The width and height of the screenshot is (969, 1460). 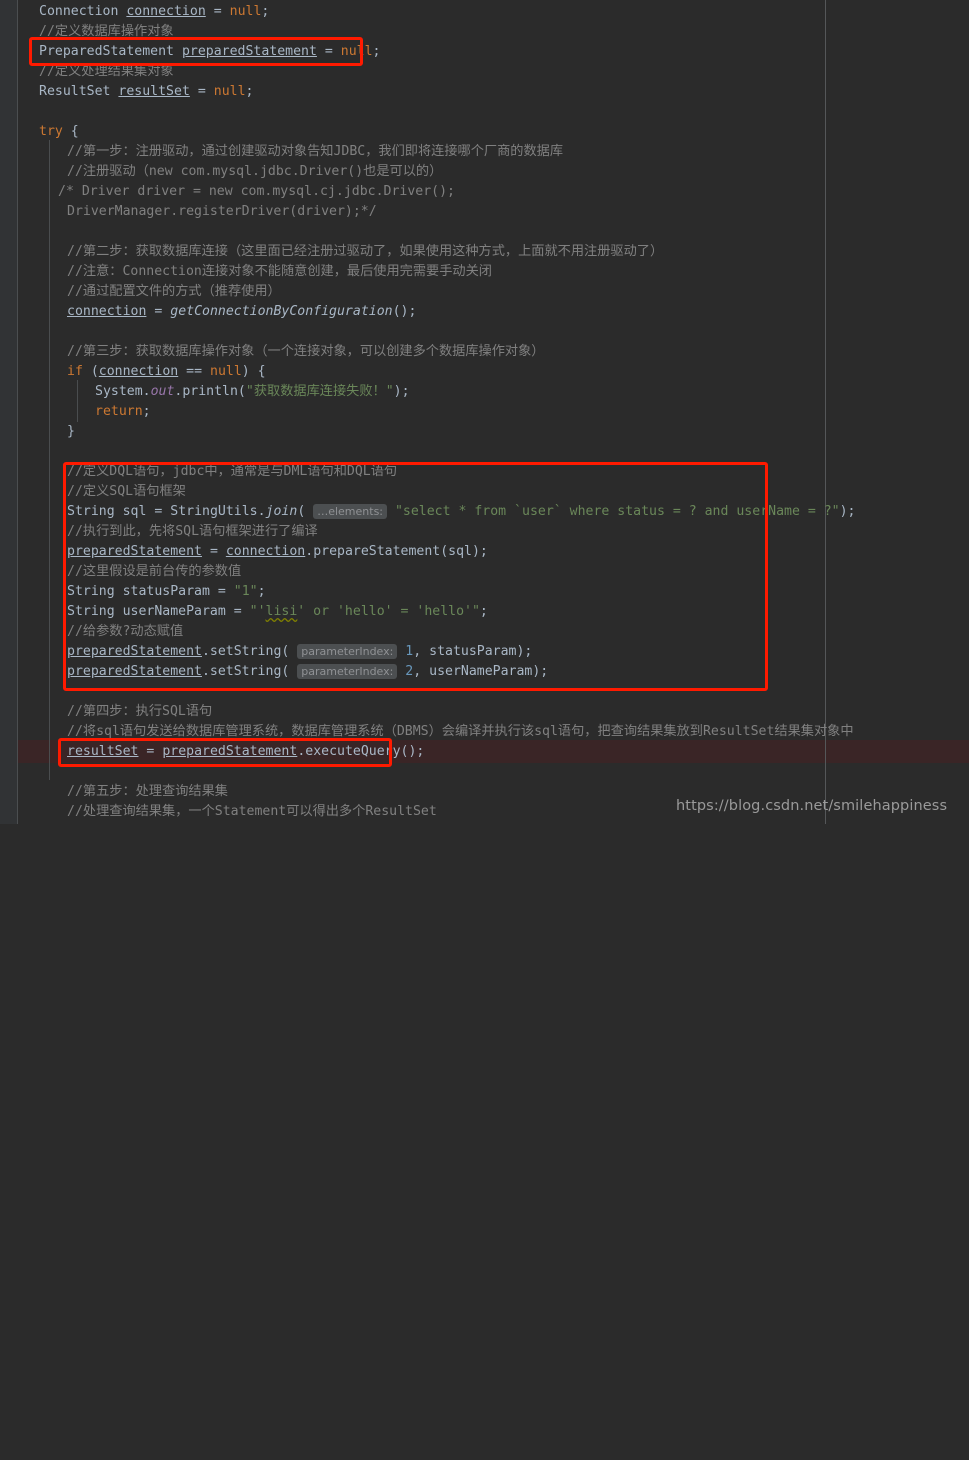 What do you see at coordinates (252, 391) in the screenshot?
I see `code-line-20: System.out.println("获取数据库连接失败！");` at bounding box center [252, 391].